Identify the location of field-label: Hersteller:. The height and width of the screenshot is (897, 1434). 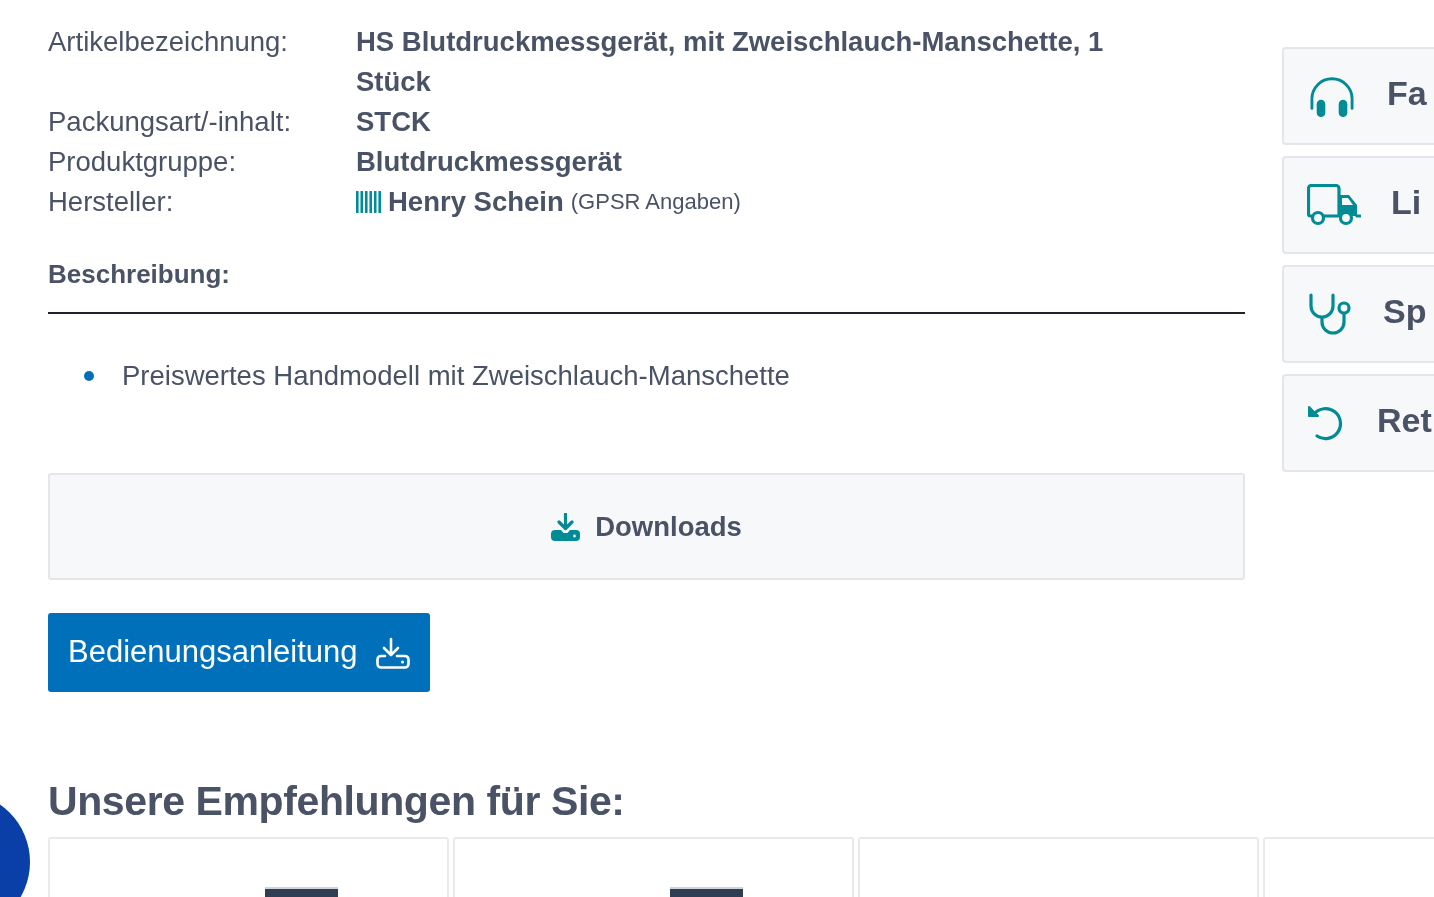
(111, 202).